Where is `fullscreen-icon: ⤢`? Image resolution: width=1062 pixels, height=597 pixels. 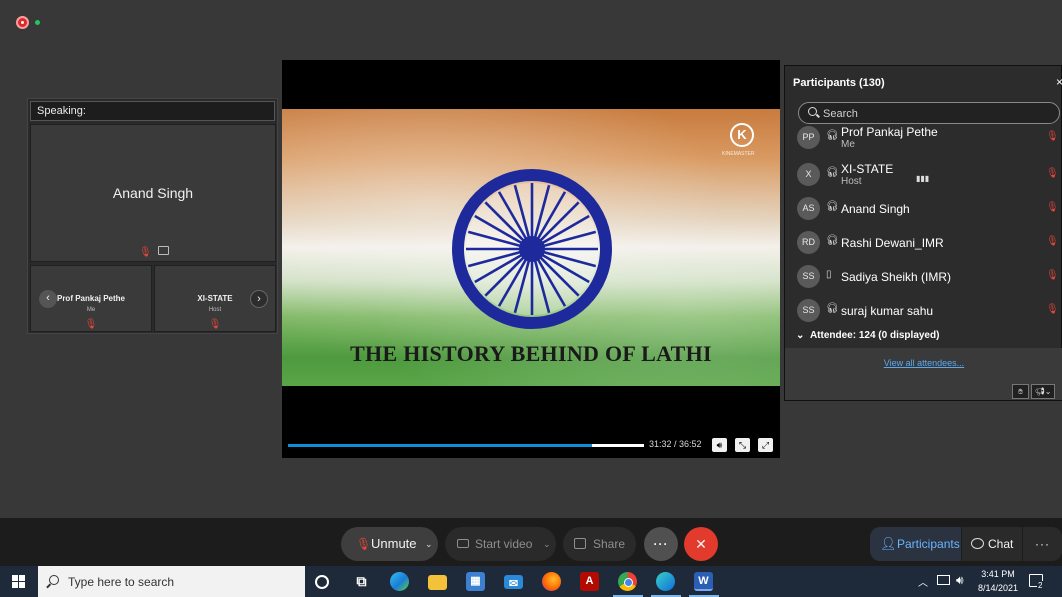 fullscreen-icon: ⤢ is located at coordinates (765, 445).